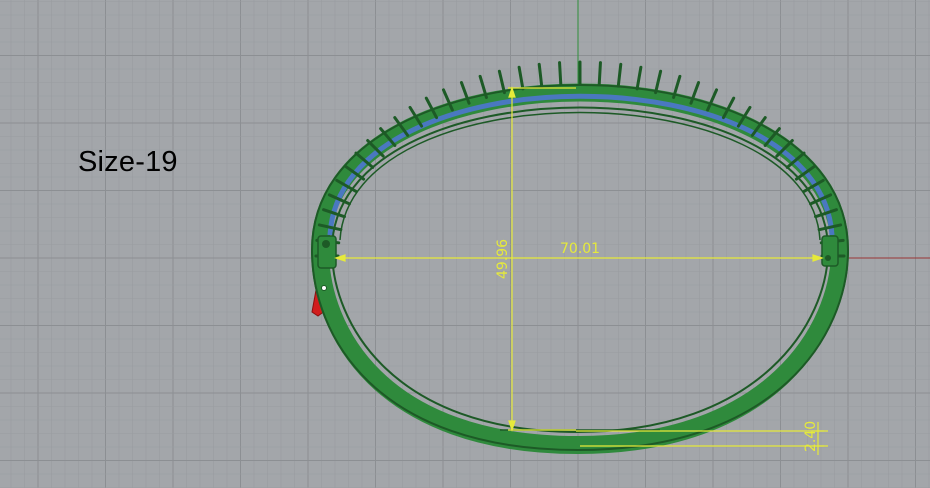 The height and width of the screenshot is (488, 930). What do you see at coordinates (811, 436) in the screenshot?
I see `thickness-dimension-label: 2.40` at bounding box center [811, 436].